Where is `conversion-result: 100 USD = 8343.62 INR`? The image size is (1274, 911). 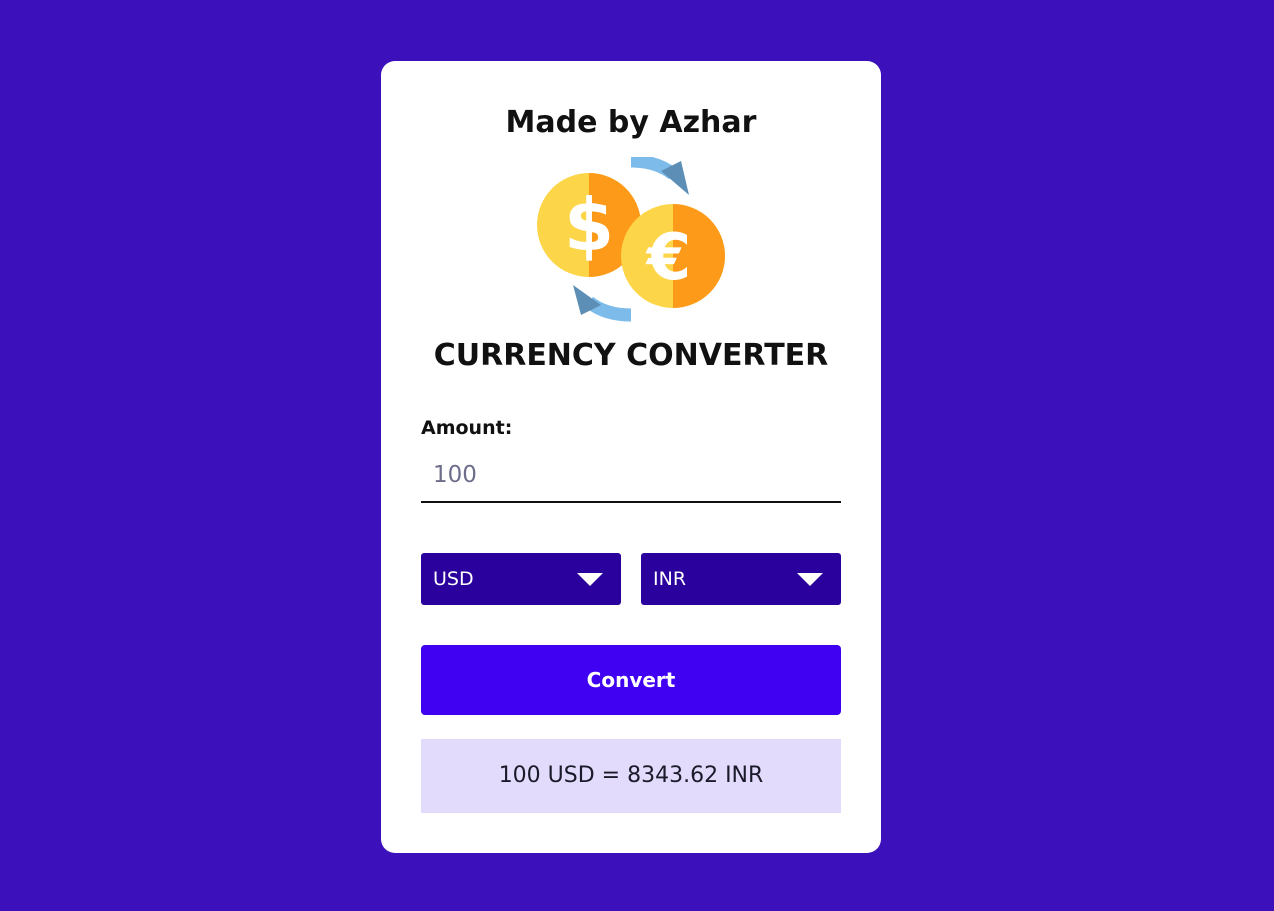
conversion-result: 100 USD = 8343.62 INR is located at coordinates (631, 776).